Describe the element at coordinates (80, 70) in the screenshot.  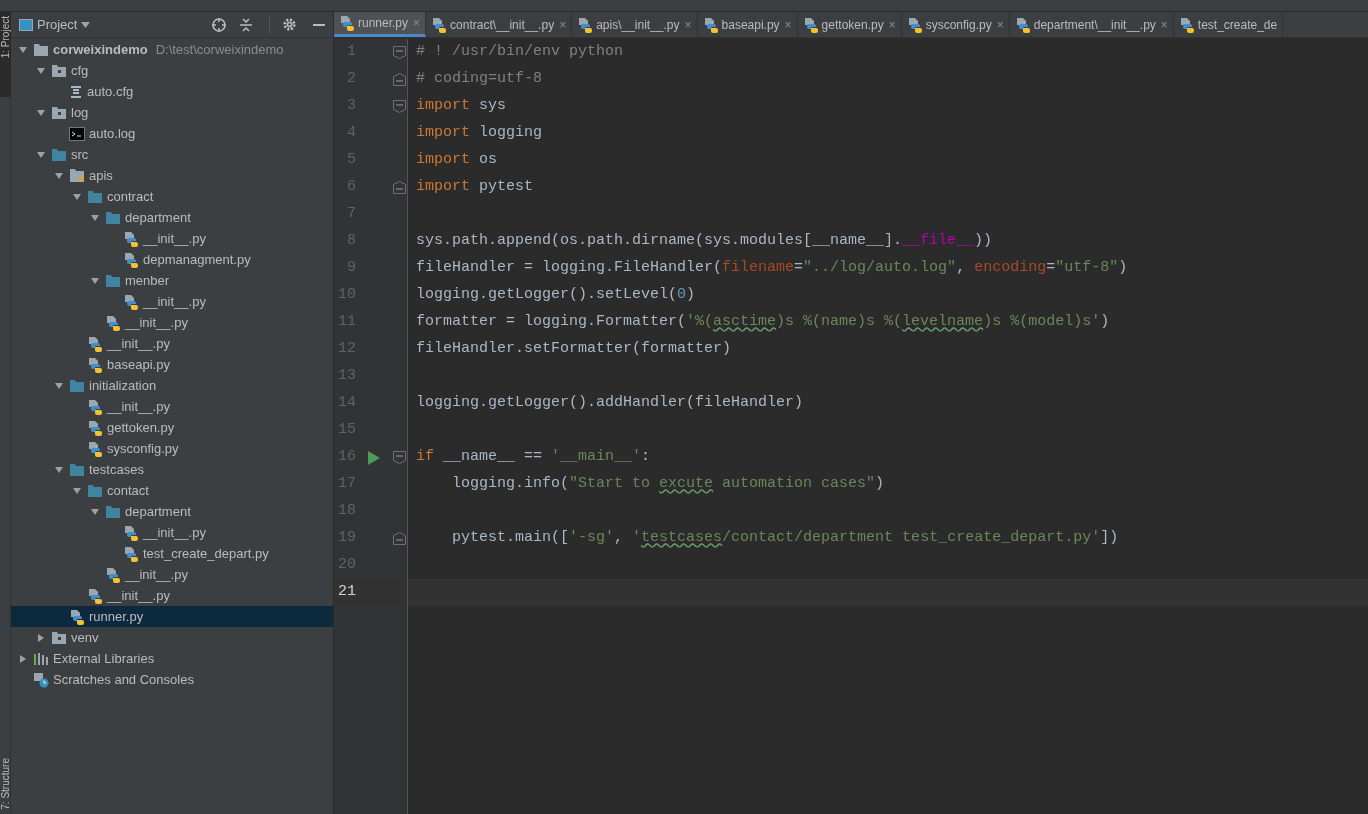
I see `tree-item-label: cfg` at that location.